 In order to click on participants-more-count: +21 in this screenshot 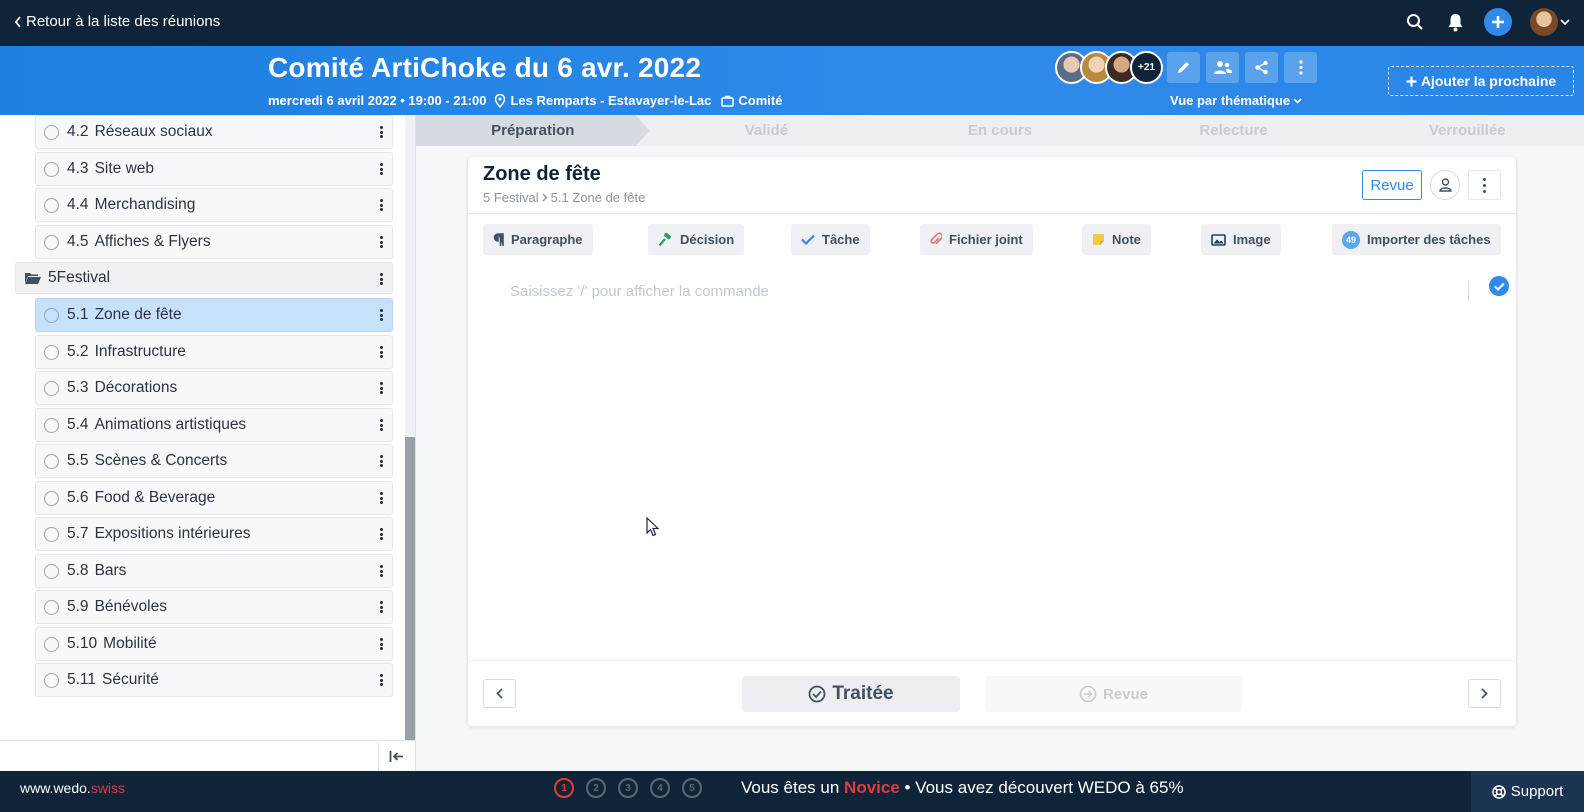, I will do `click(1146, 67)`.